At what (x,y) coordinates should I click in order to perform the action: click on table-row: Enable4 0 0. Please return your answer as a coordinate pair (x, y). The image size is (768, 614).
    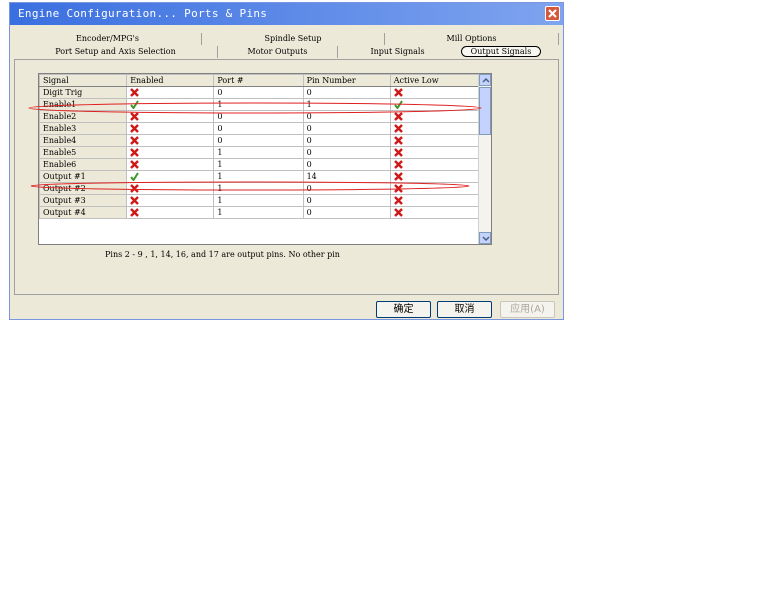
    Looking at the image, I should click on (259, 140).